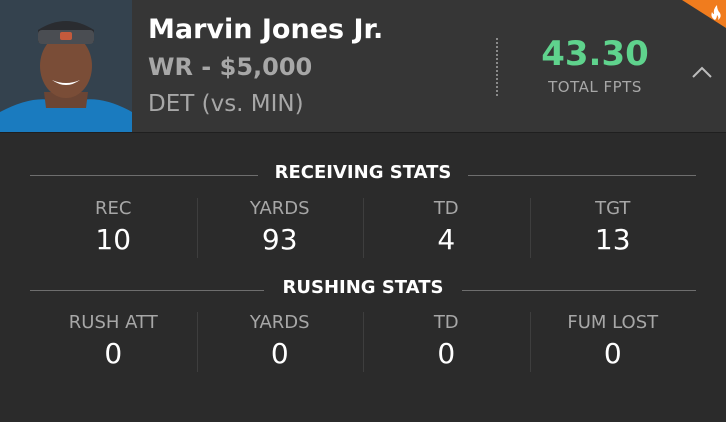 The image size is (726, 422). Describe the element at coordinates (113, 208) in the screenshot. I see `stat-label: REC` at that location.